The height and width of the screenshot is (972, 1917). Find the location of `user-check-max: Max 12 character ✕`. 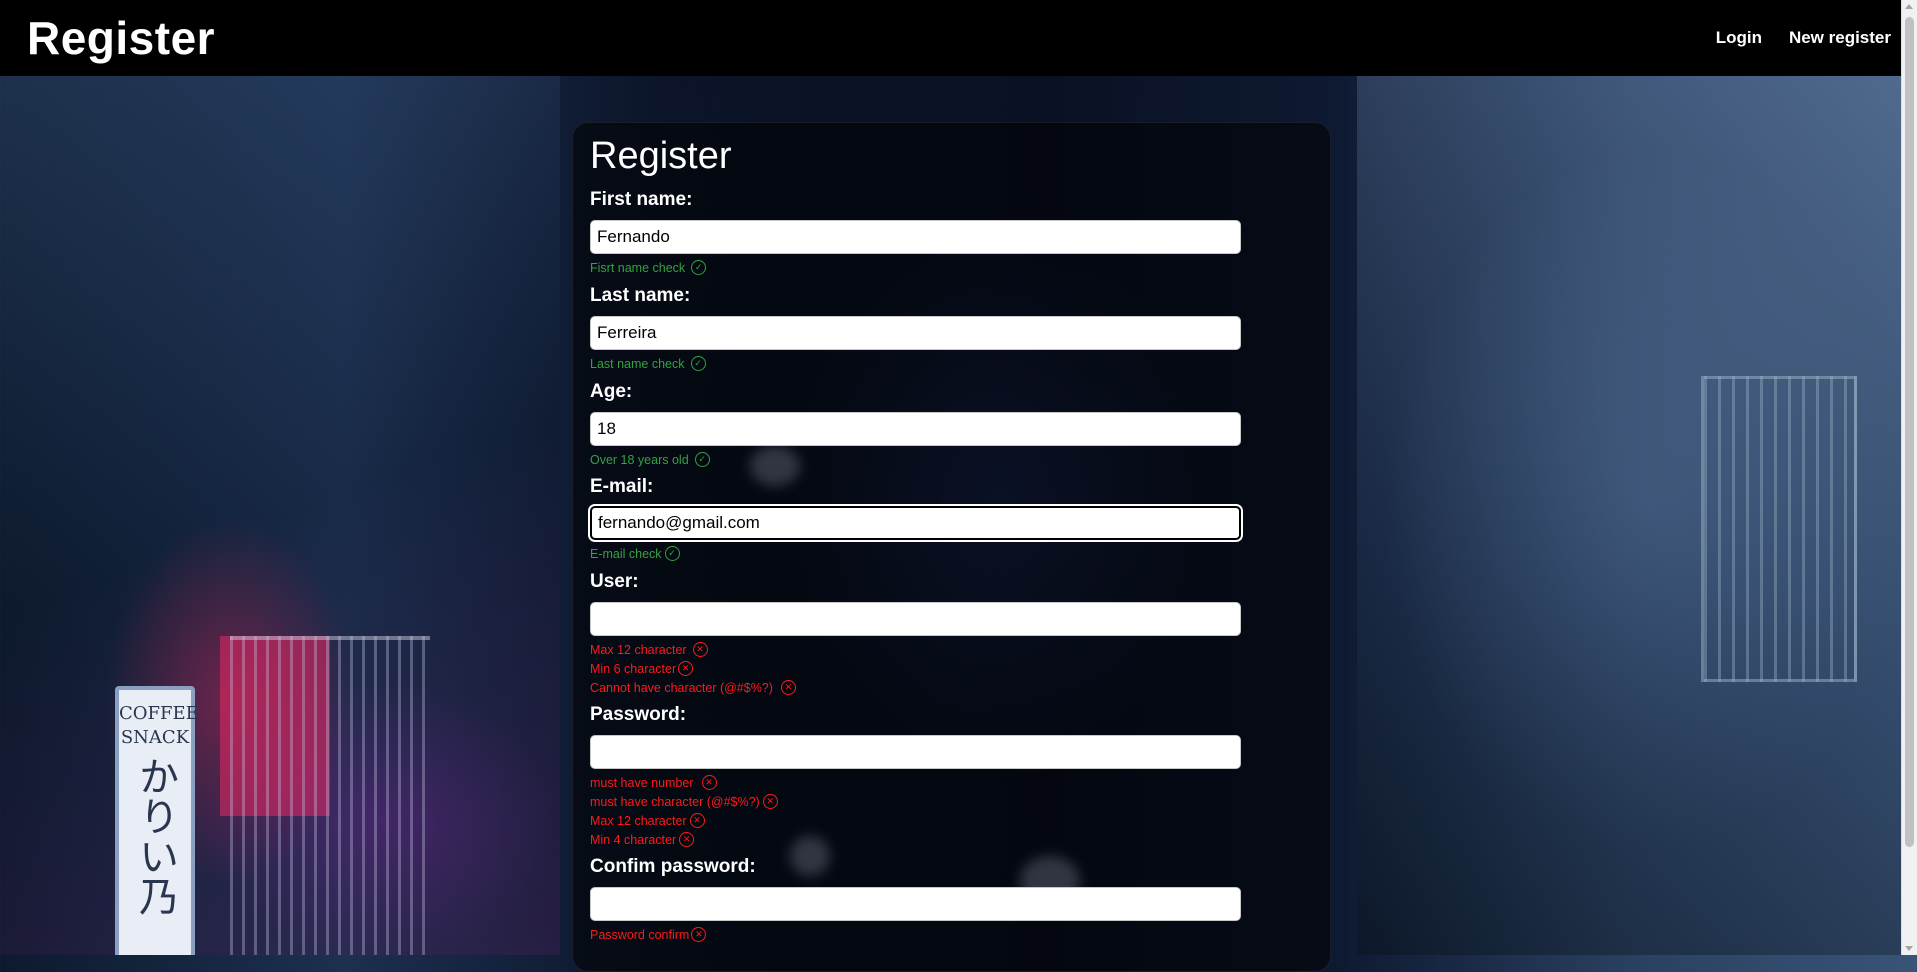

user-check-max: Max 12 character ✕ is located at coordinates (649, 649).